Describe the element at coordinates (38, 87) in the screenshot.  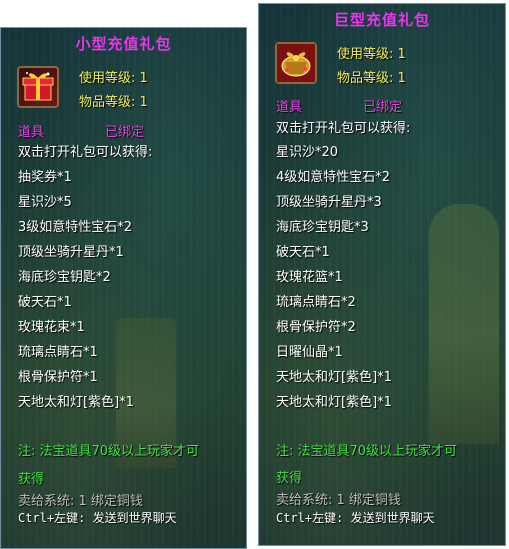
I see `red-gift-box-icon` at that location.